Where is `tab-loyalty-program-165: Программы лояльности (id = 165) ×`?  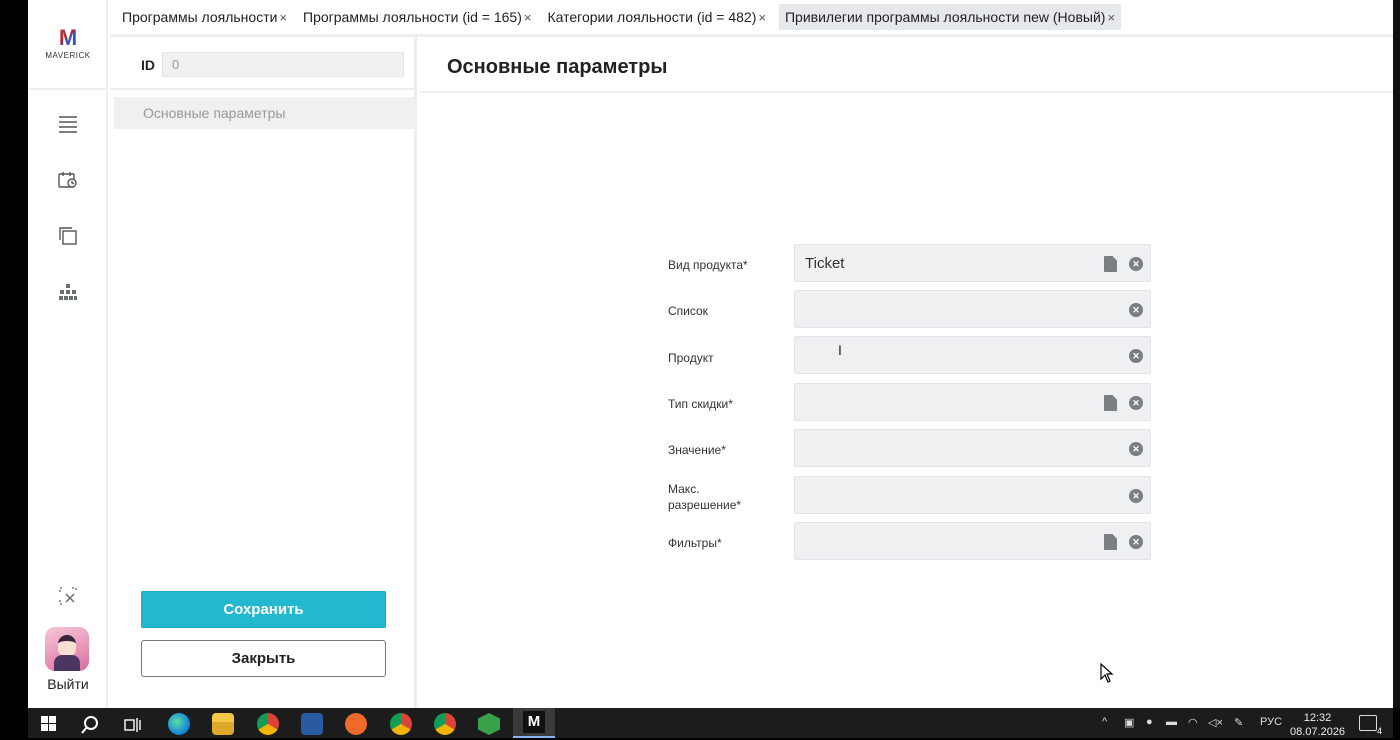 tab-loyalty-program-165: Программы лояльности (id = 165) × is located at coordinates (417, 17).